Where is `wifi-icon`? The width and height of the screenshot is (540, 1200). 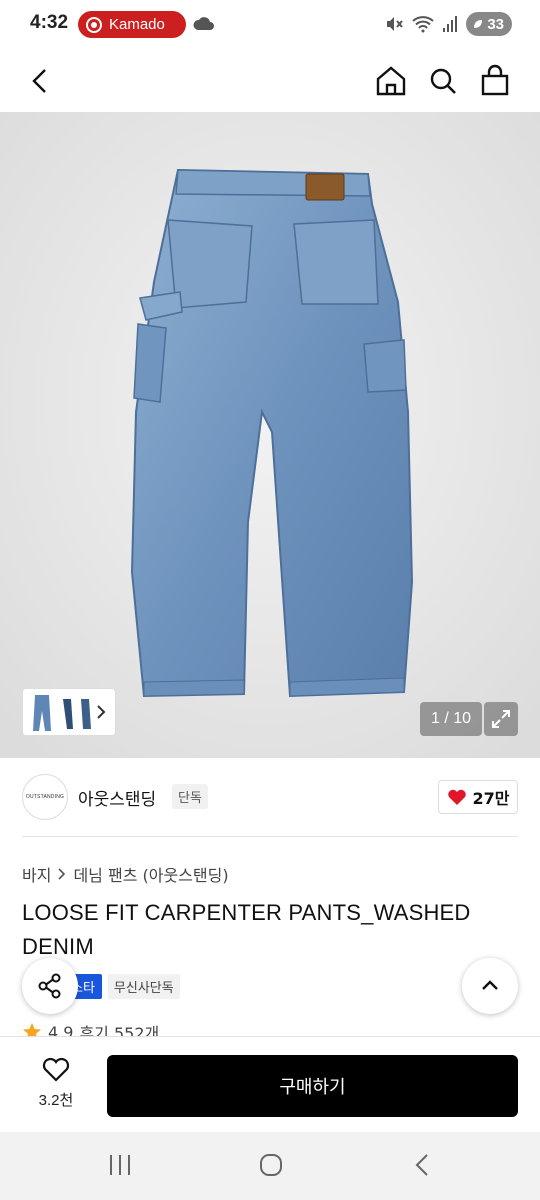 wifi-icon is located at coordinates (423, 24).